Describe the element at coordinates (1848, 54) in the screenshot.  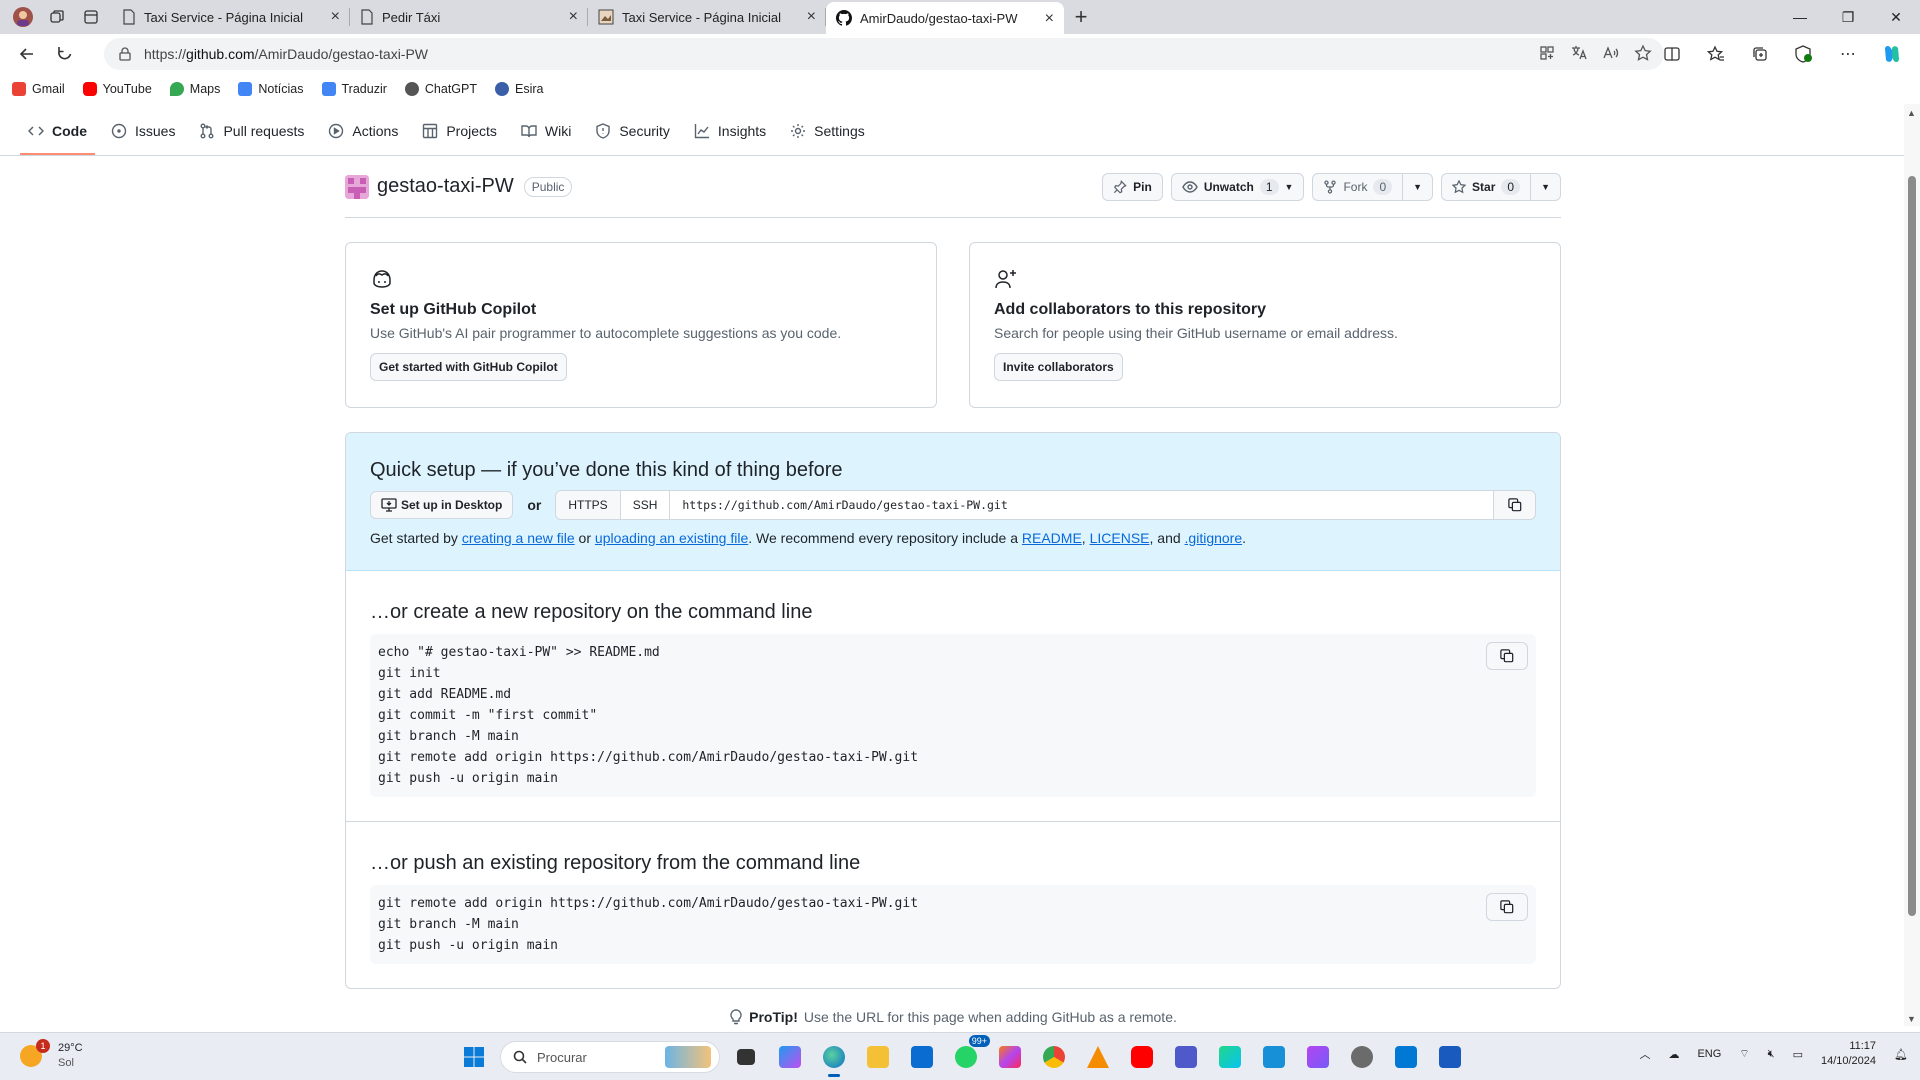
I see `more-menu-icon: ⋯` at that location.